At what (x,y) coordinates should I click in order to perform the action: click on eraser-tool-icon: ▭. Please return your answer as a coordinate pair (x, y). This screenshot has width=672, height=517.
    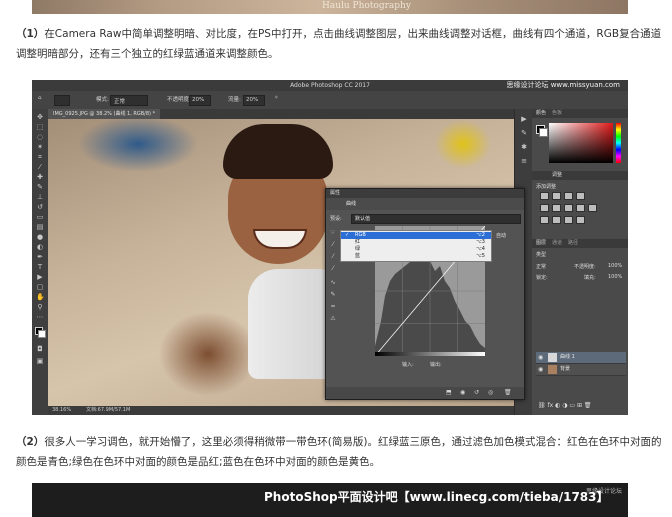
    Looking at the image, I should click on (40, 217).